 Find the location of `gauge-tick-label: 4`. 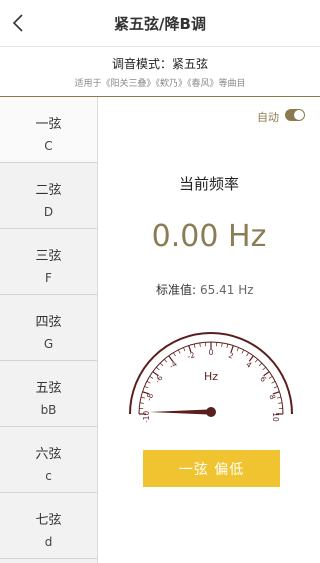

gauge-tick-label: 4 is located at coordinates (248, 365).